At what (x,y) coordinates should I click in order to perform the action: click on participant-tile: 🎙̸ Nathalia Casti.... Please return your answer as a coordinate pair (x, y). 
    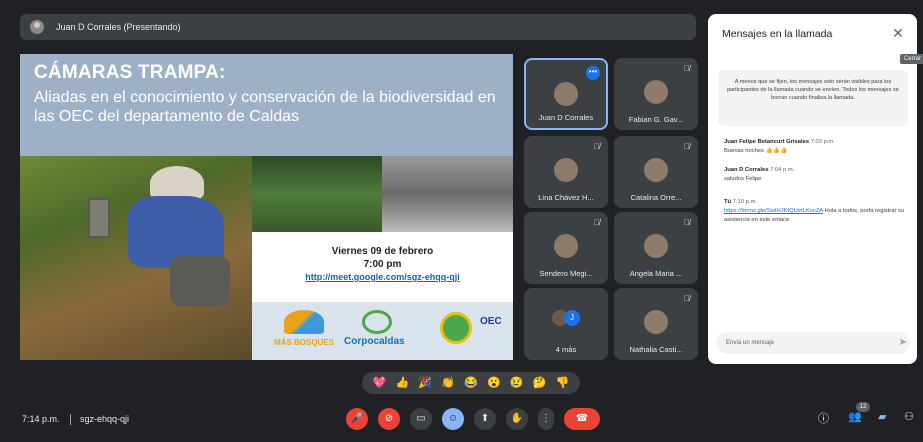
    Looking at the image, I should click on (656, 324).